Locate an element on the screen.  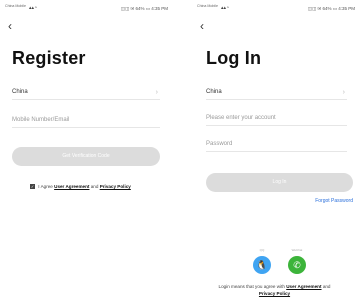
account-placeholder: Please enter your account is located at coordinates (241, 118).